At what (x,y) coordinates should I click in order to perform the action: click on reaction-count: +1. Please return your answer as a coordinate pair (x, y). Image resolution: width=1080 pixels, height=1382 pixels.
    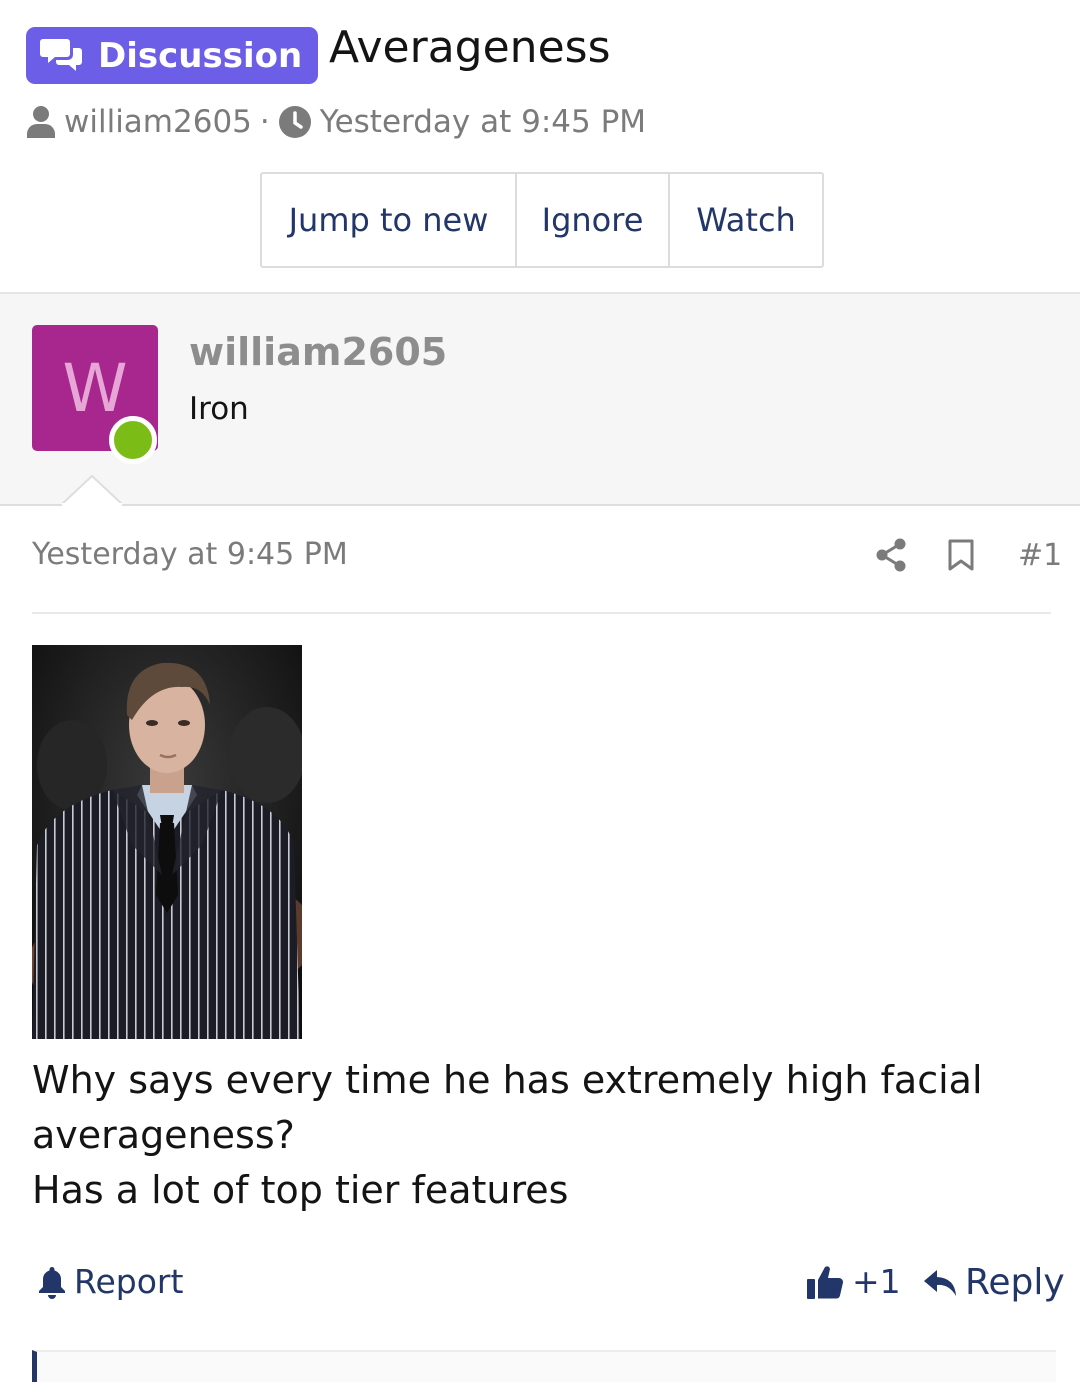
    Looking at the image, I should click on (876, 1281).